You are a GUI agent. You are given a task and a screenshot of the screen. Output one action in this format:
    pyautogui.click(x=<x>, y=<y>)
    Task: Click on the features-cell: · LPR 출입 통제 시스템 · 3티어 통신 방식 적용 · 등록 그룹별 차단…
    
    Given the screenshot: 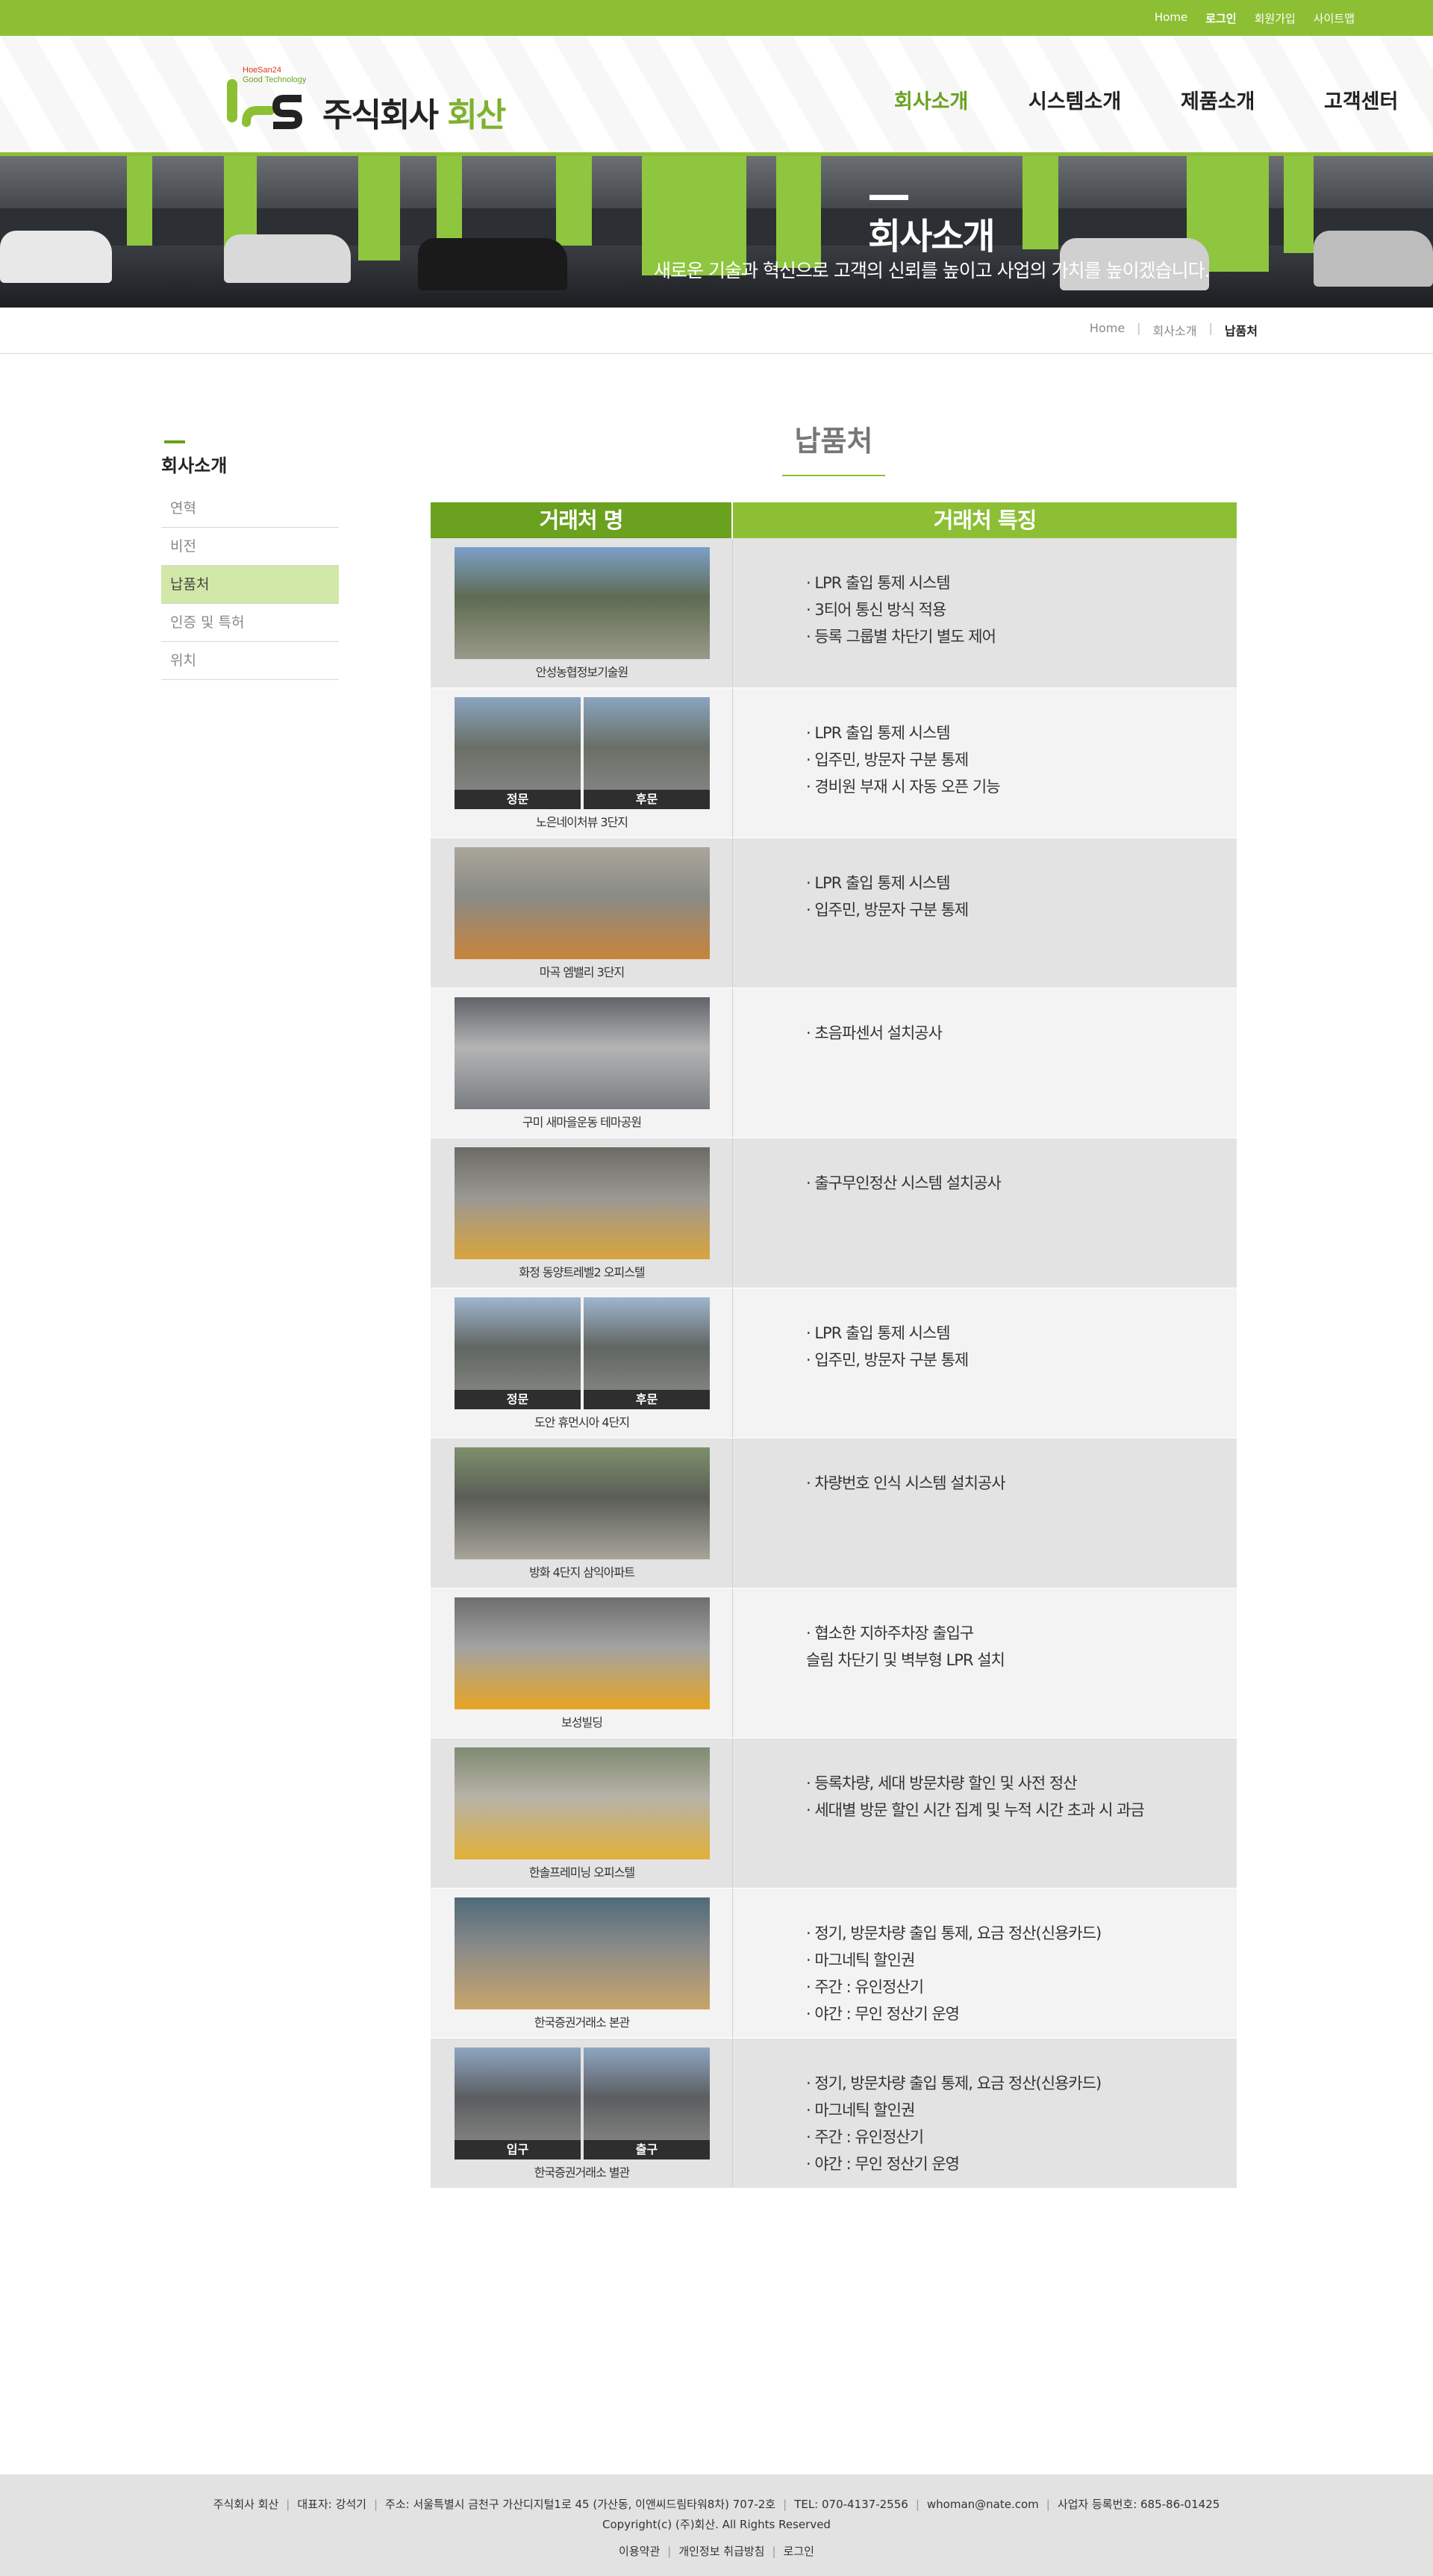 What is the action you would take?
    pyautogui.click(x=985, y=612)
    